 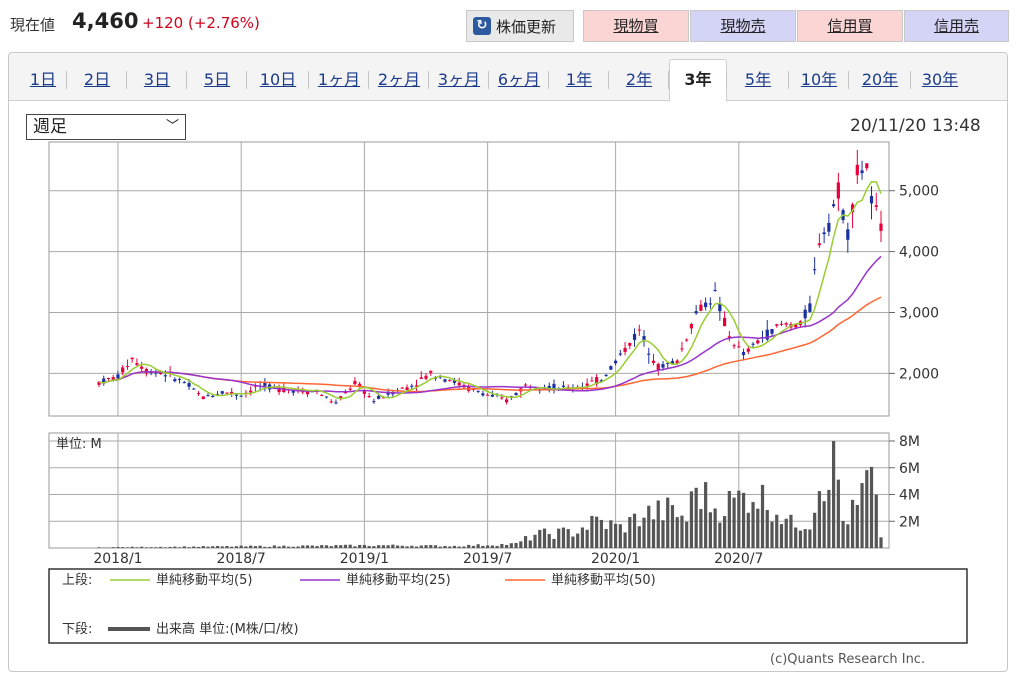 What do you see at coordinates (77, 629) in the screenshot?
I see `legend-lower-label: 下段:` at bounding box center [77, 629].